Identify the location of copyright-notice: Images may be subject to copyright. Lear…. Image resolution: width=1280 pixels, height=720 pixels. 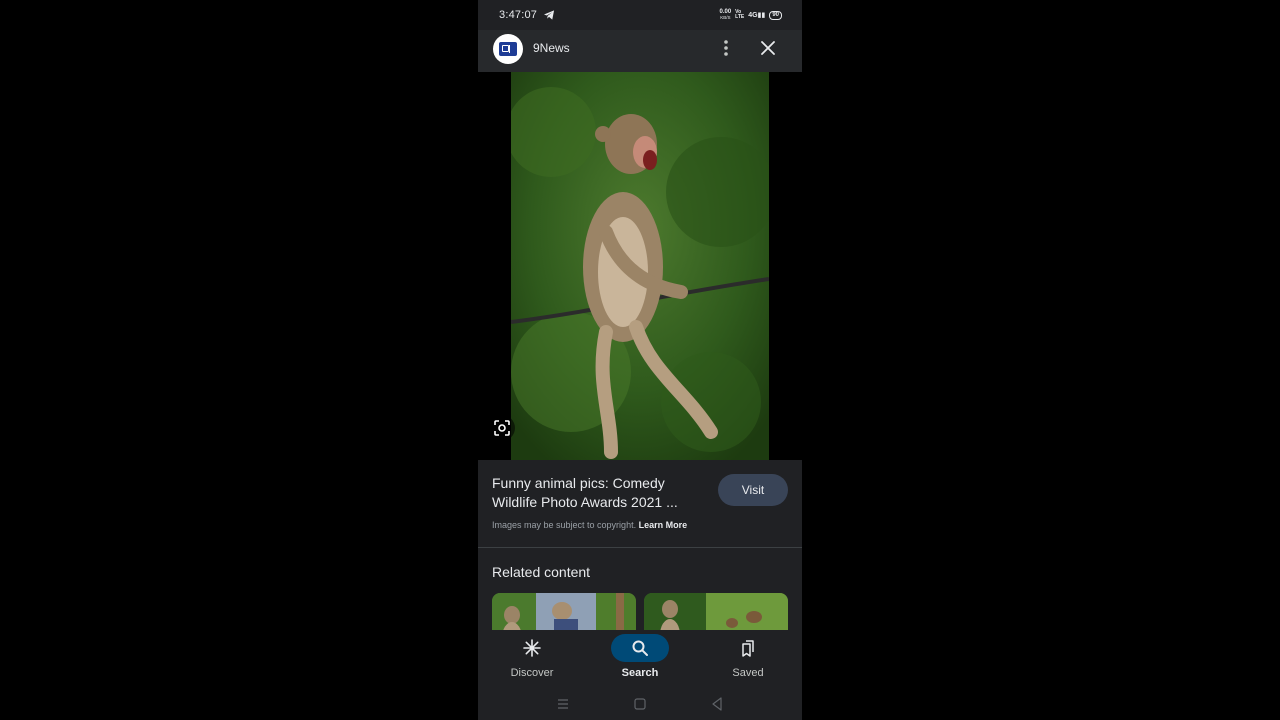
(590, 525).